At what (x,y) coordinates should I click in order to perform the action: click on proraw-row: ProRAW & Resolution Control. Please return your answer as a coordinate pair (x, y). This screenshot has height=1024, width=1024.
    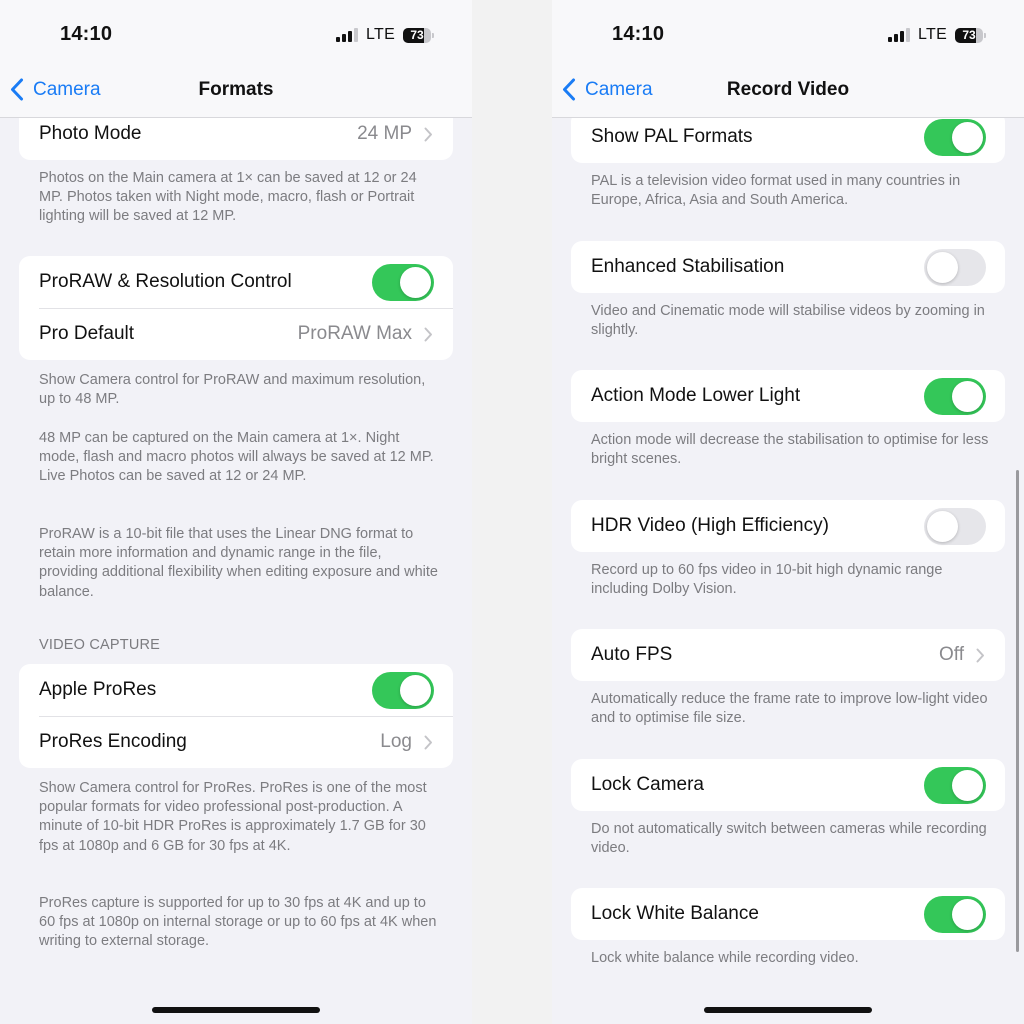
    Looking at the image, I should click on (236, 282).